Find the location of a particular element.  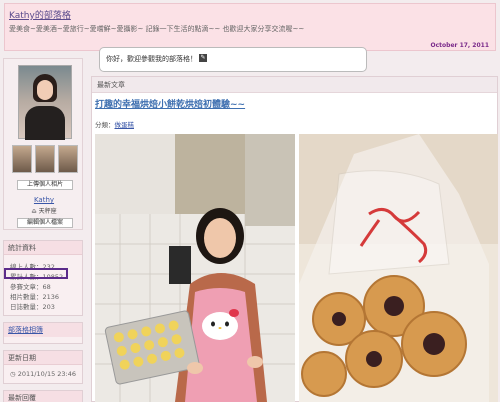

category-label: 分類： is located at coordinates (105, 125).